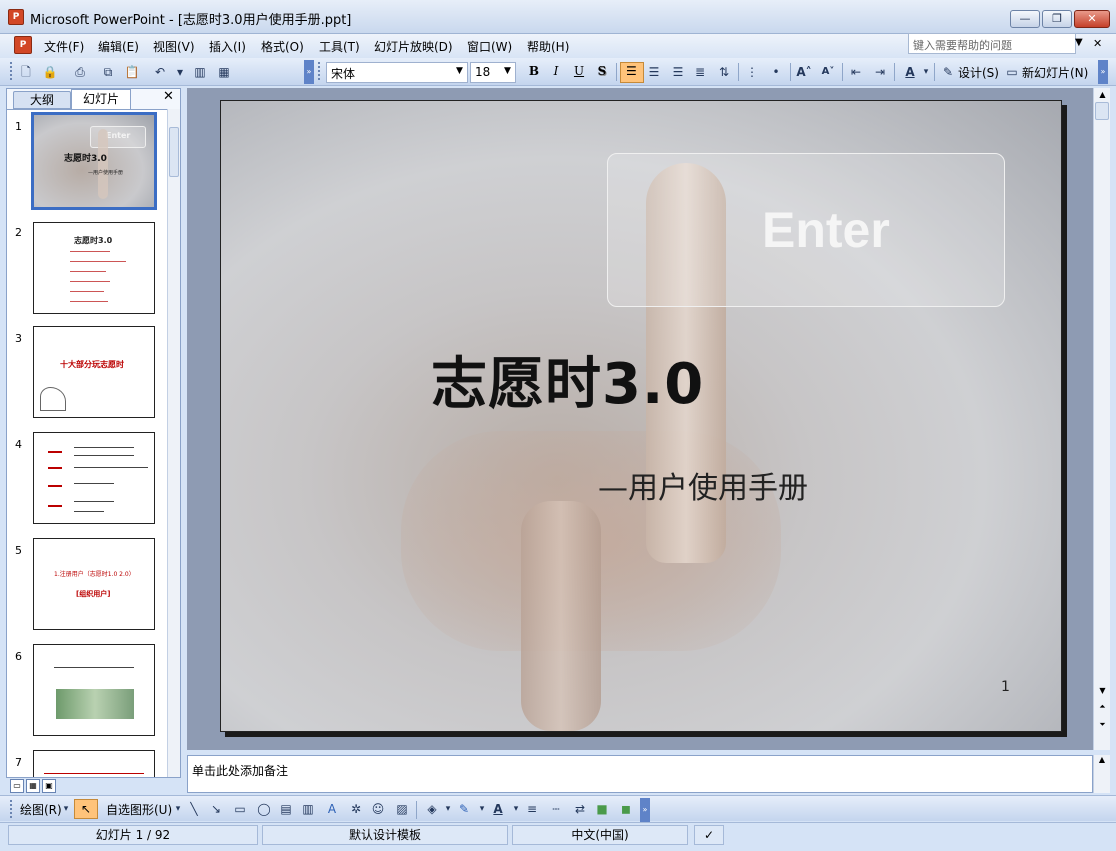 The image size is (1116, 851). Describe the element at coordinates (1092, 19) in the screenshot. I see `close-button: ✕` at that location.